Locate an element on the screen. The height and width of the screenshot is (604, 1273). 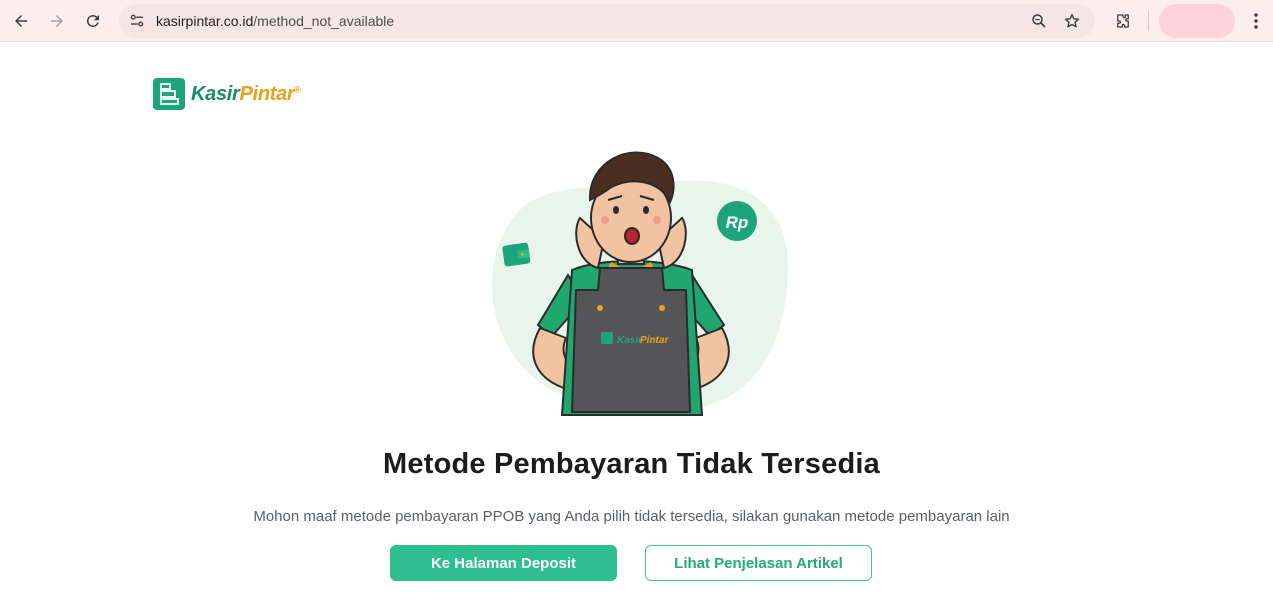
confused-cashier-illustration: Rp Kasir Pintar is located at coordinates (640, 280).